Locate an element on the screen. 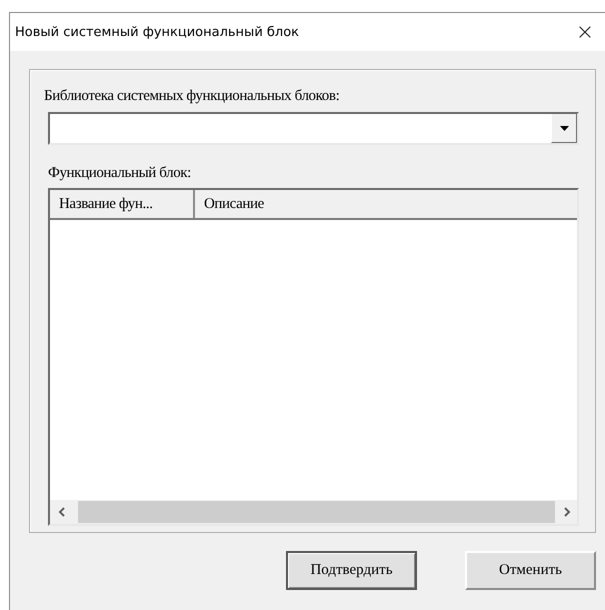 The image size is (605, 610). dropdown-button is located at coordinates (564, 128).